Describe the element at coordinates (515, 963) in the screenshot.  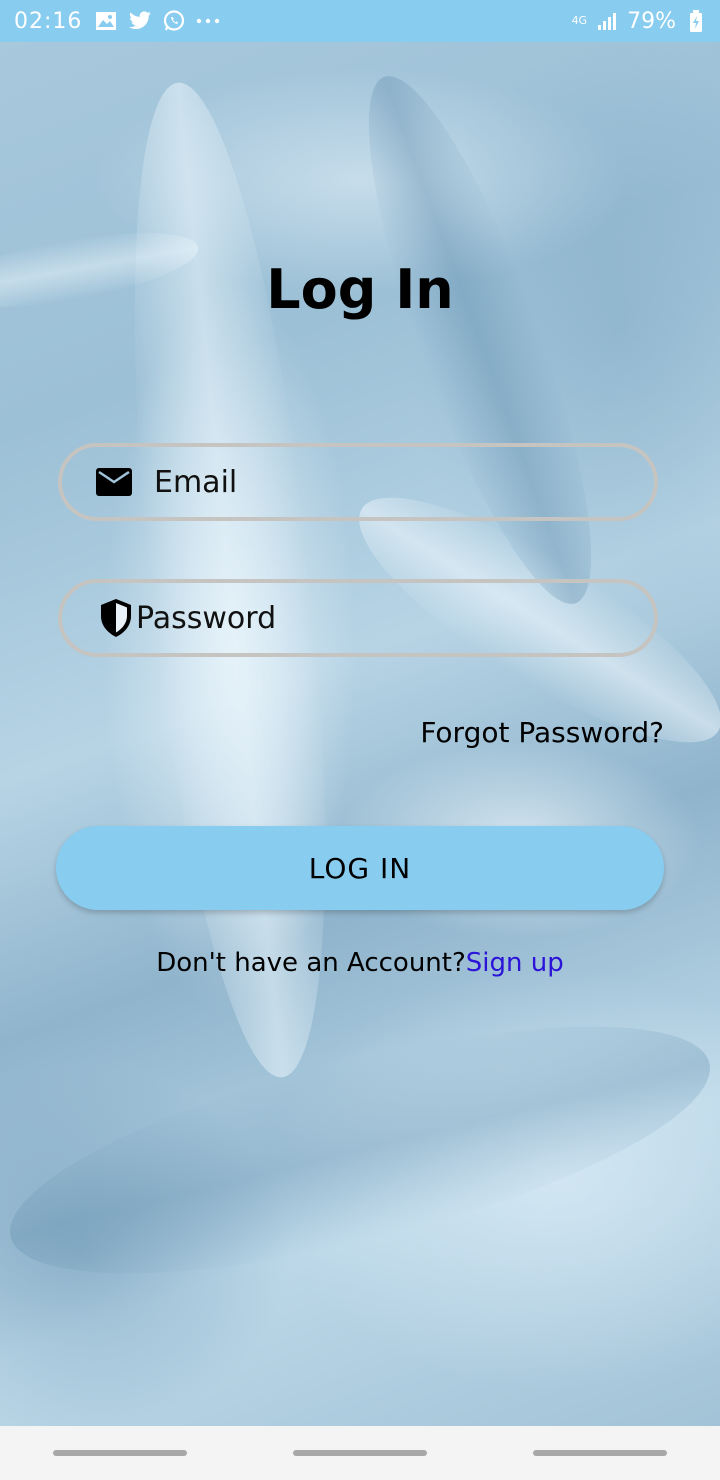
I see `signup-link: Sign up` at that location.